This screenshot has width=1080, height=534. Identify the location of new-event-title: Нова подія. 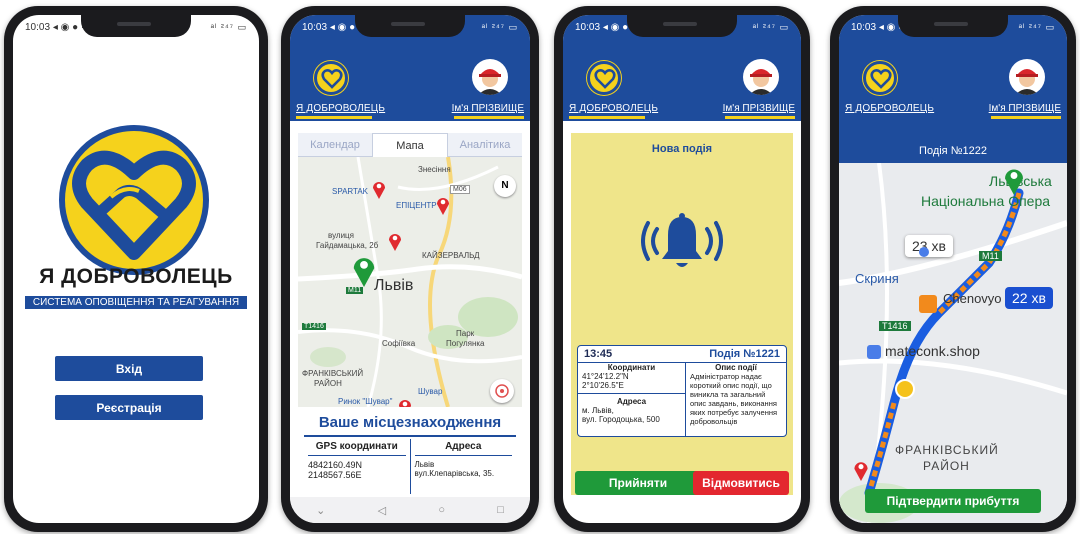
(682, 149).